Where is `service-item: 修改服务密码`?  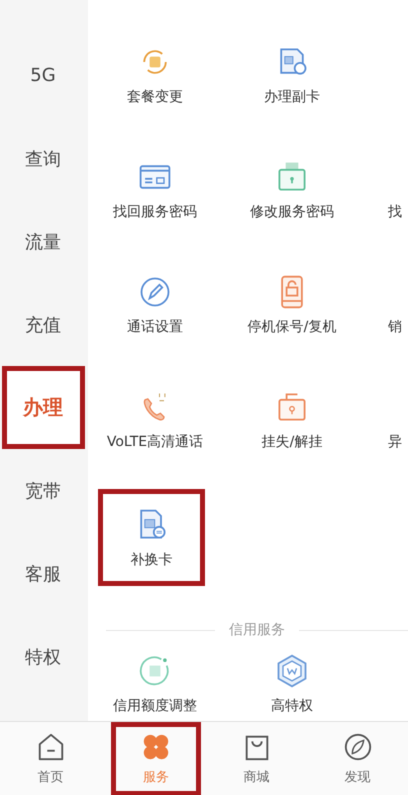
service-item: 修改服务密码 is located at coordinates (292, 198).